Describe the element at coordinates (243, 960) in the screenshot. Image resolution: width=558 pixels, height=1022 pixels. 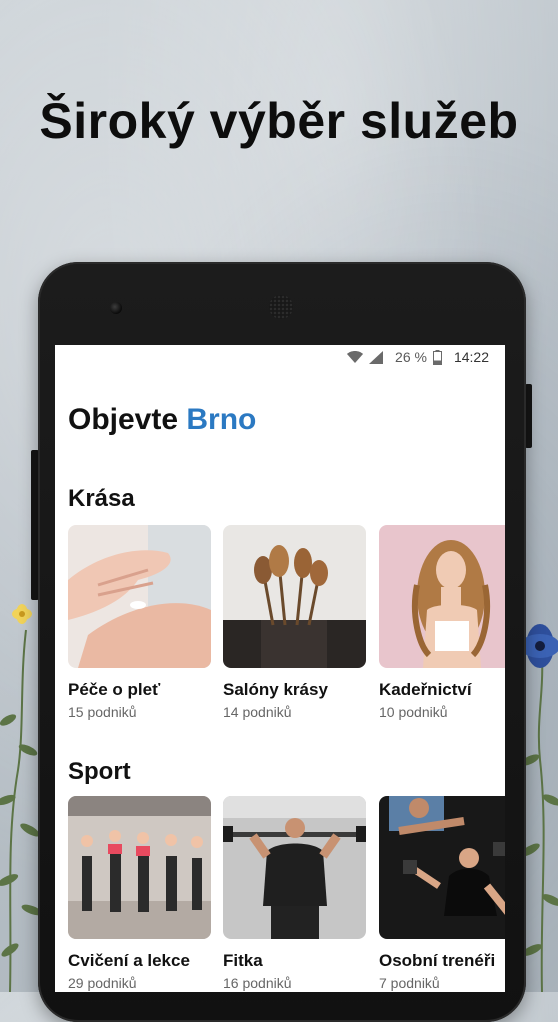
I see `category-title: Fitka` at that location.